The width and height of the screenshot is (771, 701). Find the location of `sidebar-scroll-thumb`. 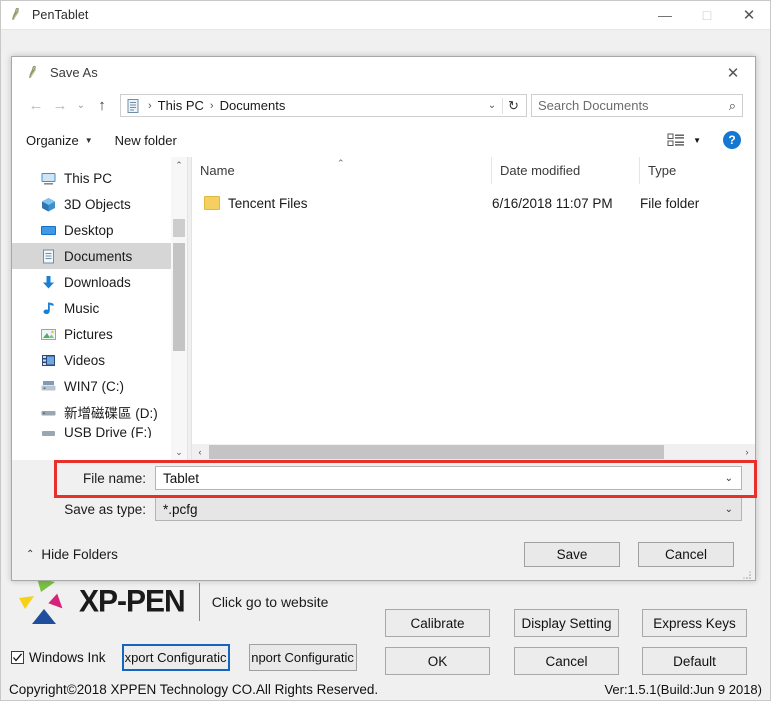

sidebar-scroll-thumb is located at coordinates (179, 297).